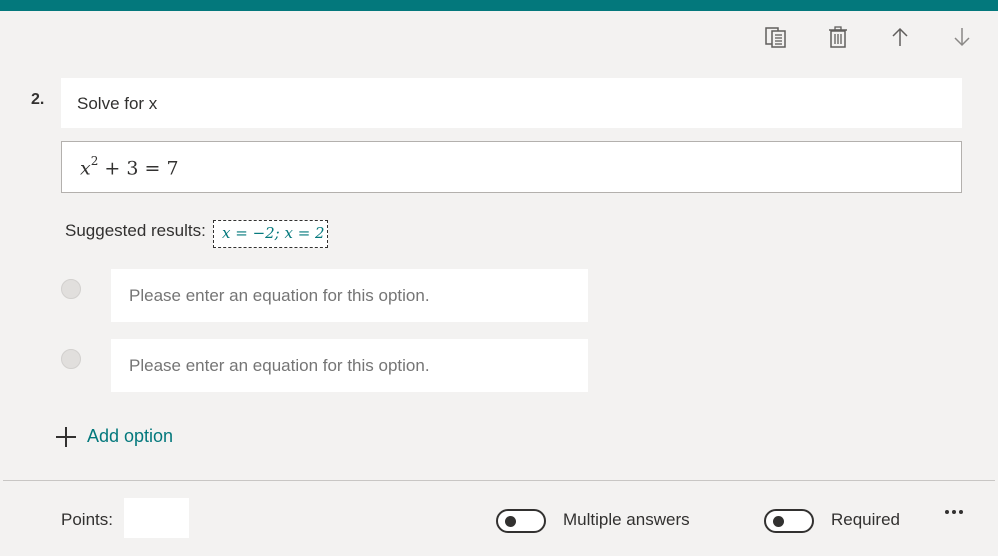 The image size is (998, 556). I want to click on suggested-results-label: Suggested results:, so click(135, 230).